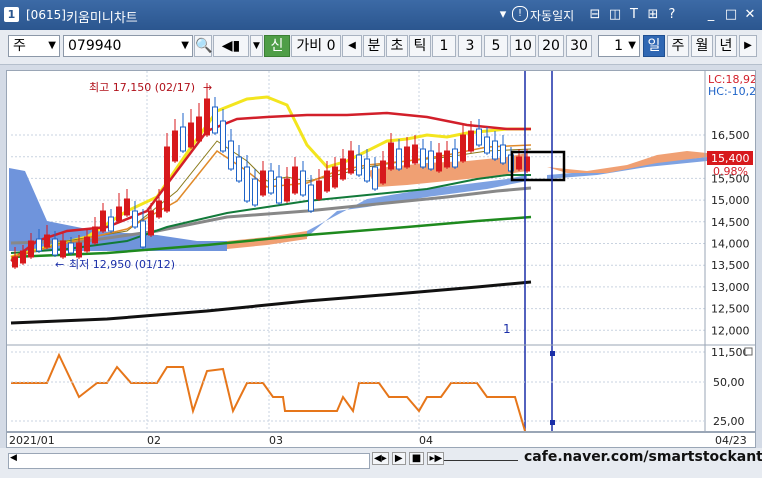 This screenshot has width=762, height=478. What do you see at coordinates (750, 14) in the screenshot?
I see `close-icon: ✕` at bounding box center [750, 14].